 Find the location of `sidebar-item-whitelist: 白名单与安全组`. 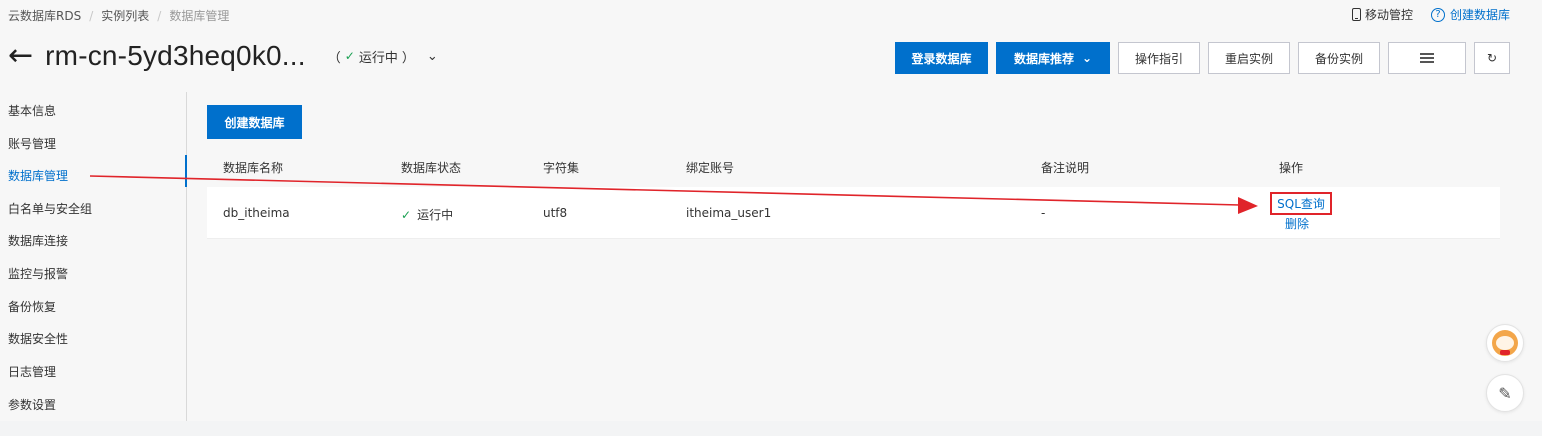

sidebar-item-whitelist: 白名单与安全组 is located at coordinates (50, 208).